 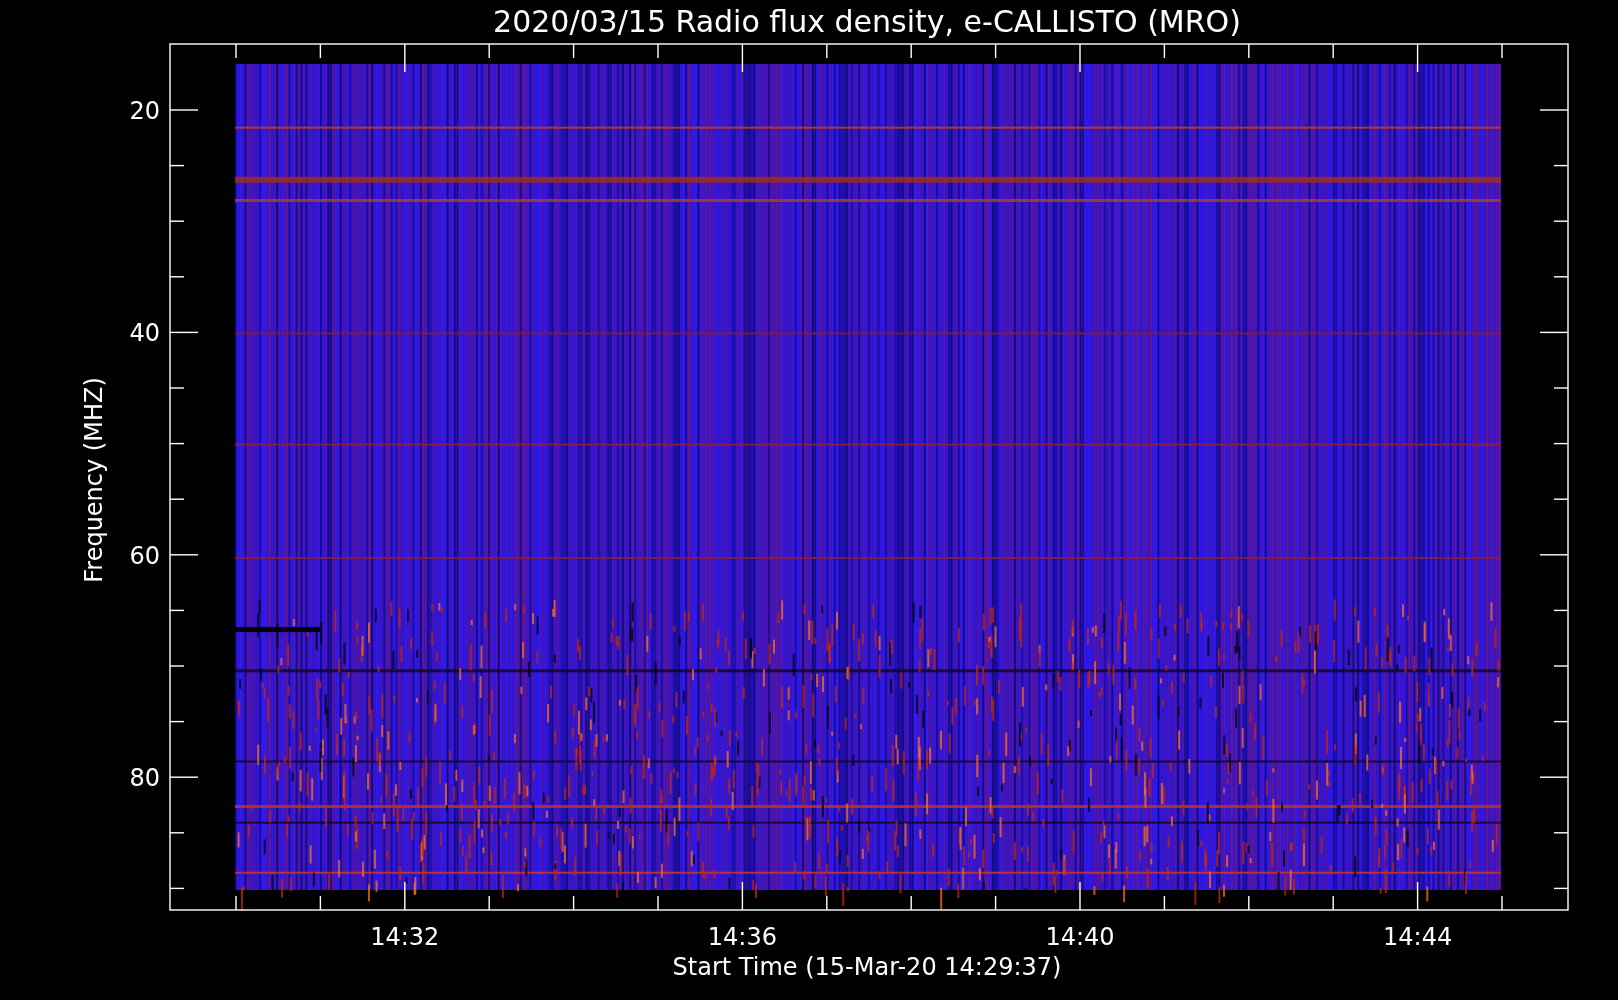 What do you see at coordinates (1080, 937) in the screenshot?
I see `x-tick-label: 14:40` at bounding box center [1080, 937].